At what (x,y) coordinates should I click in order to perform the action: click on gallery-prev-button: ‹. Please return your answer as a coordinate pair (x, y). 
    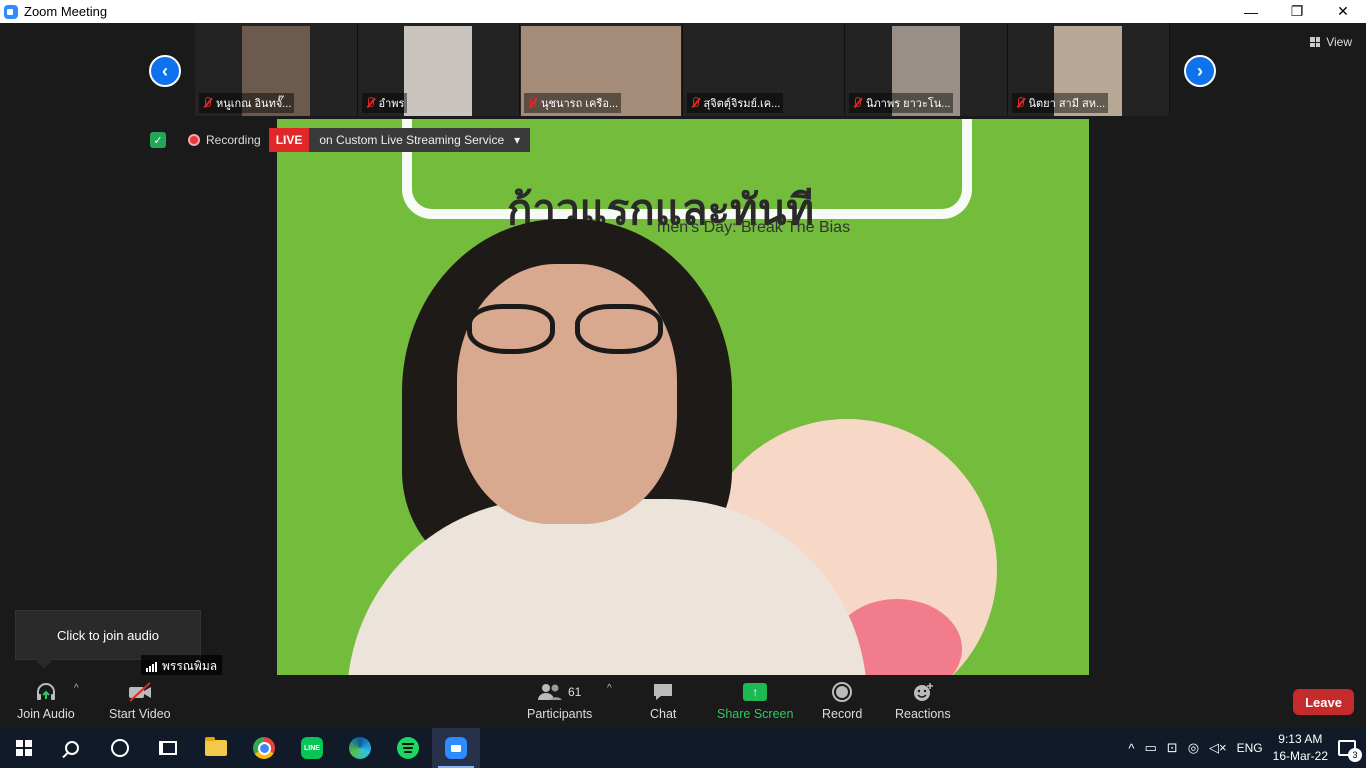
    Looking at the image, I should click on (165, 71).